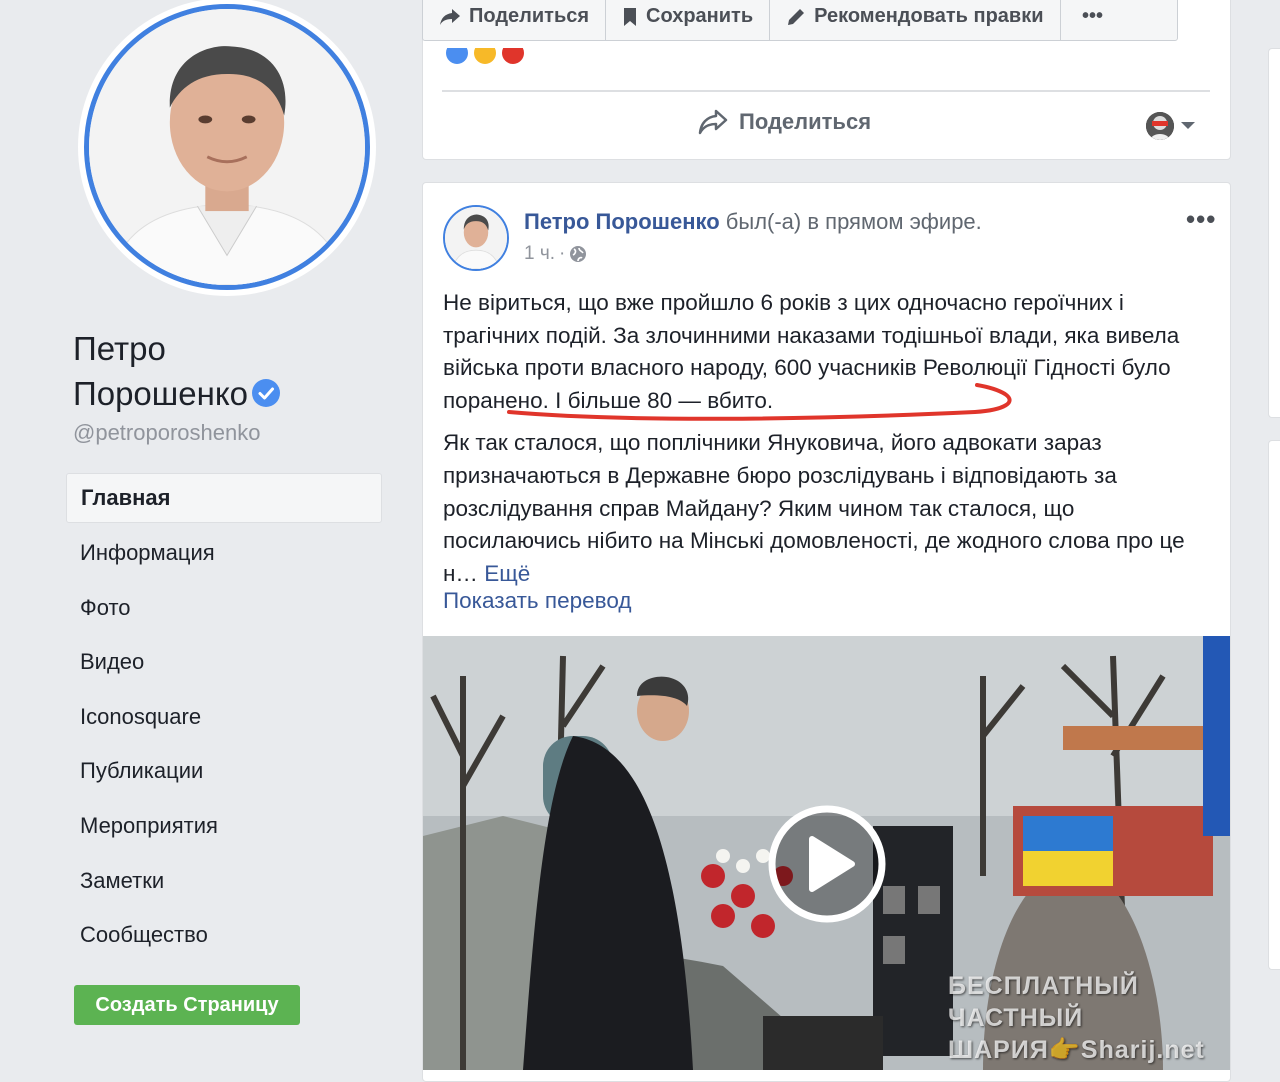  I want to click on nav-item-photos: Фото, so click(224, 609).